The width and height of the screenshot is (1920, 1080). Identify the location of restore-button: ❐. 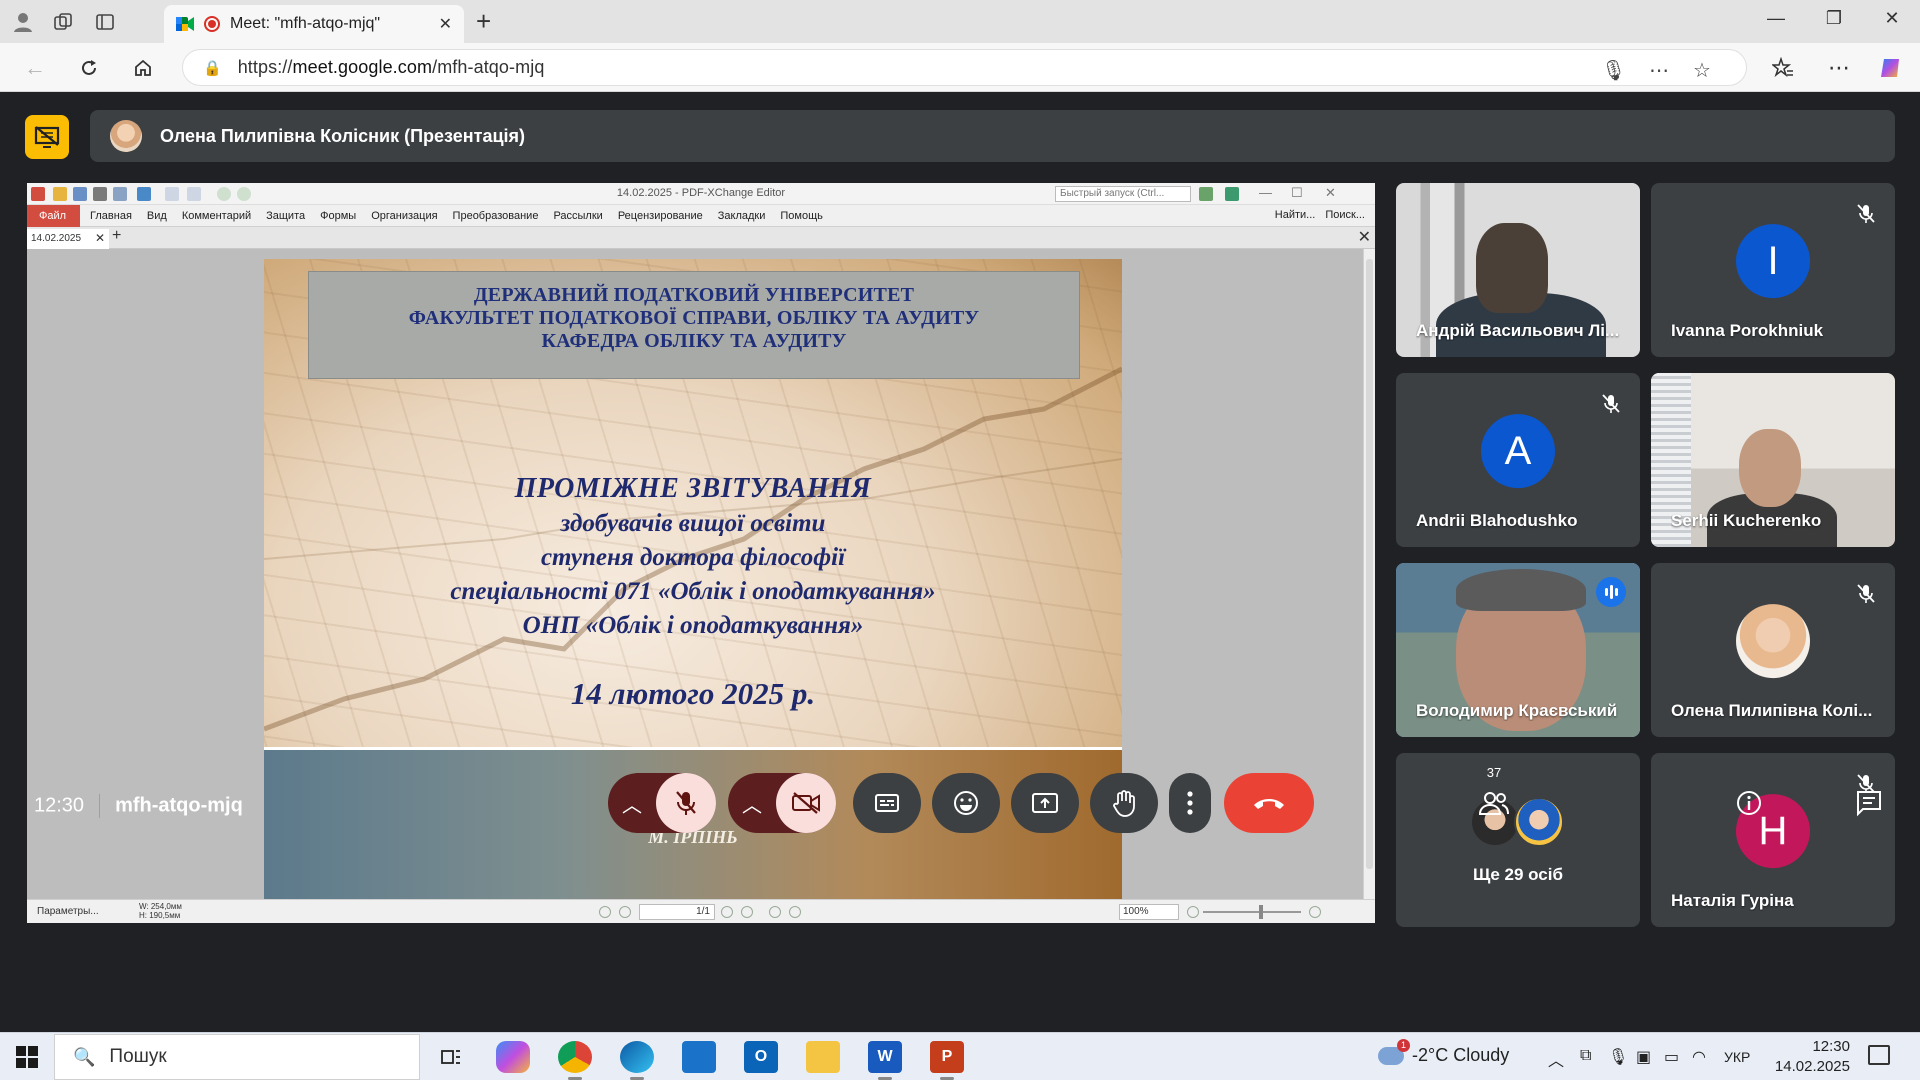
(1834, 18).